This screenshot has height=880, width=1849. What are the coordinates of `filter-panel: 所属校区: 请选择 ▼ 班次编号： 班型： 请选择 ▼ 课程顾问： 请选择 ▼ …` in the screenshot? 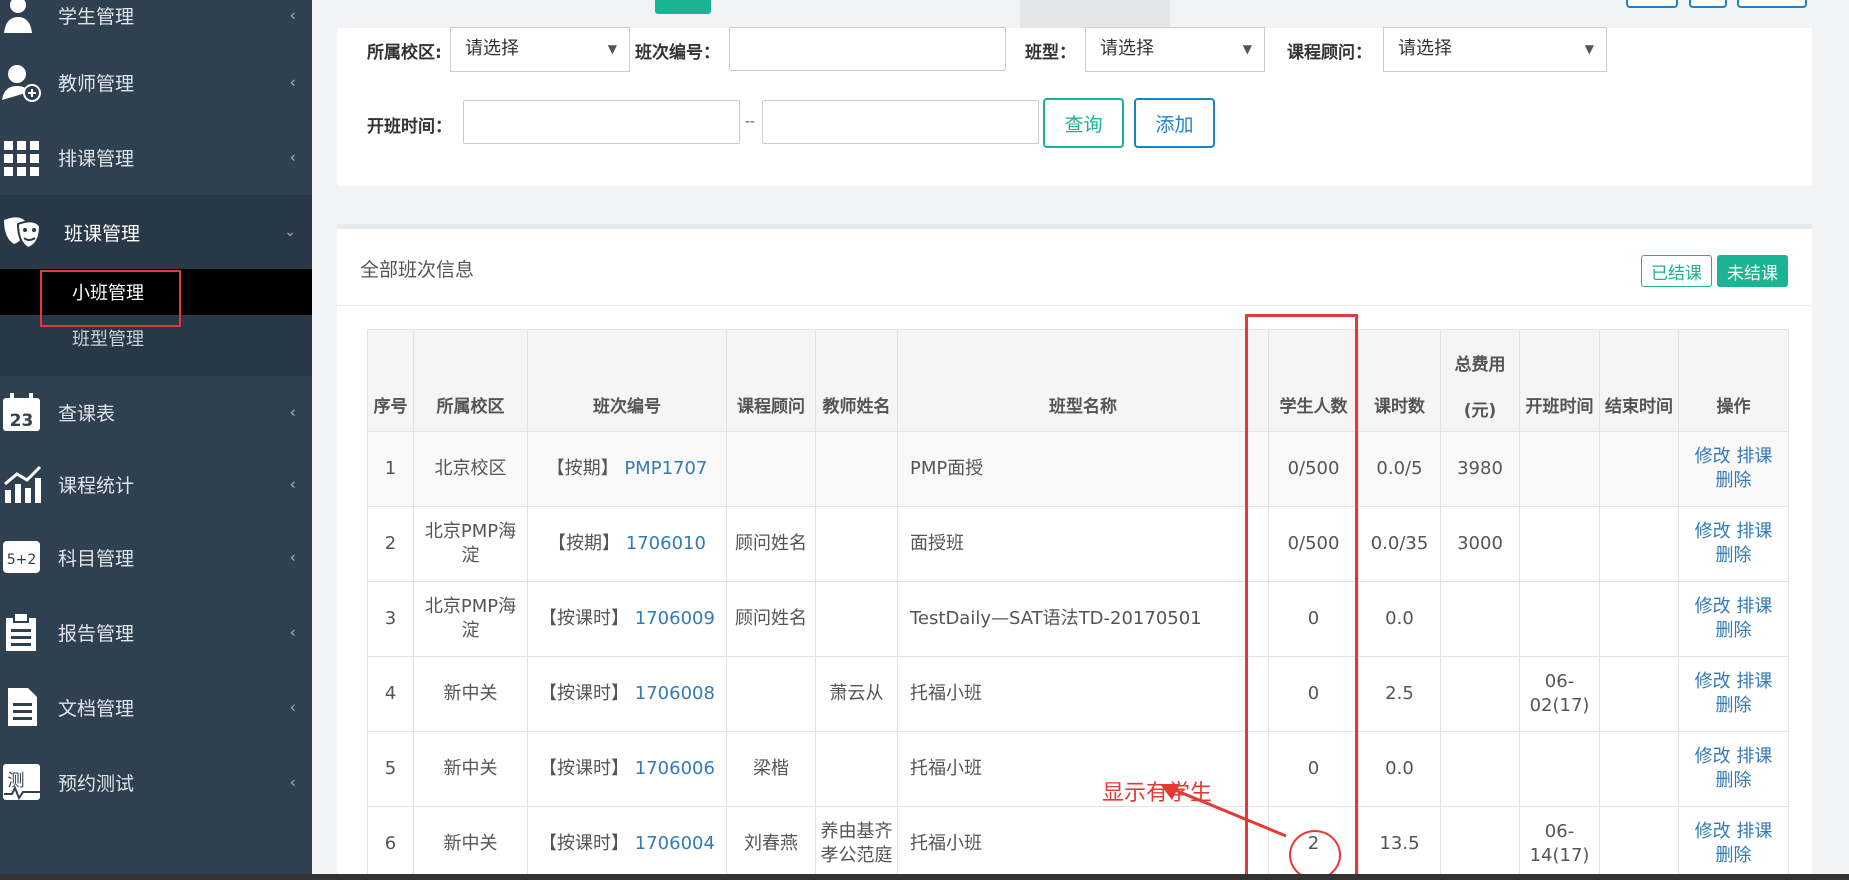 It's located at (1074, 106).